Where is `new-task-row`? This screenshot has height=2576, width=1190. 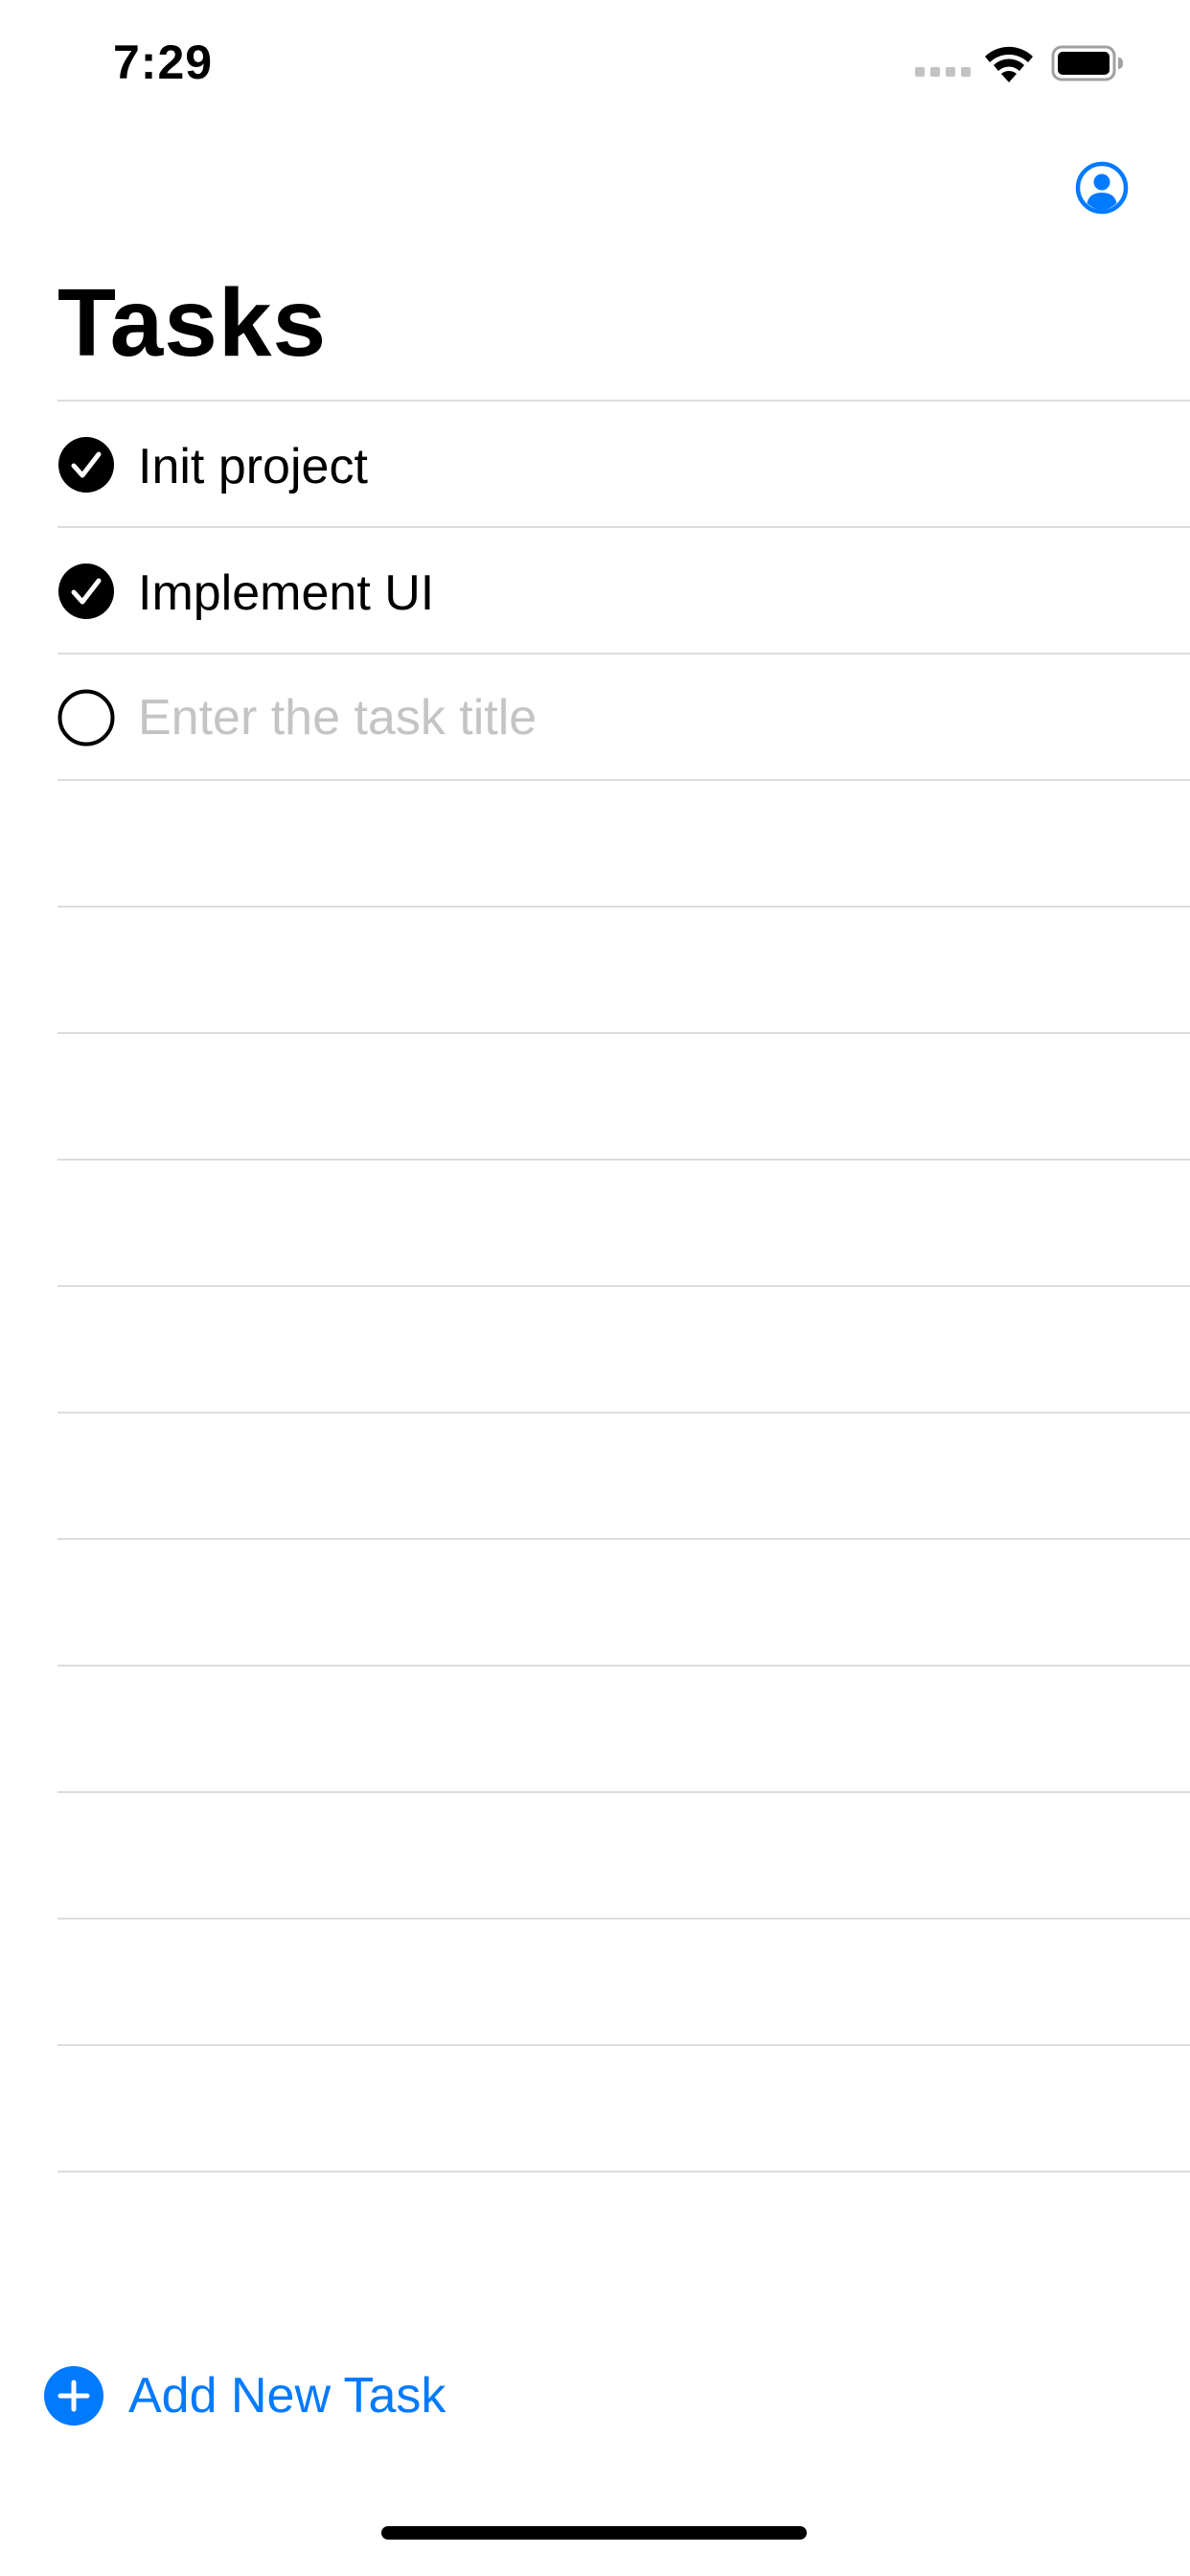
new-task-row is located at coordinates (623, 716).